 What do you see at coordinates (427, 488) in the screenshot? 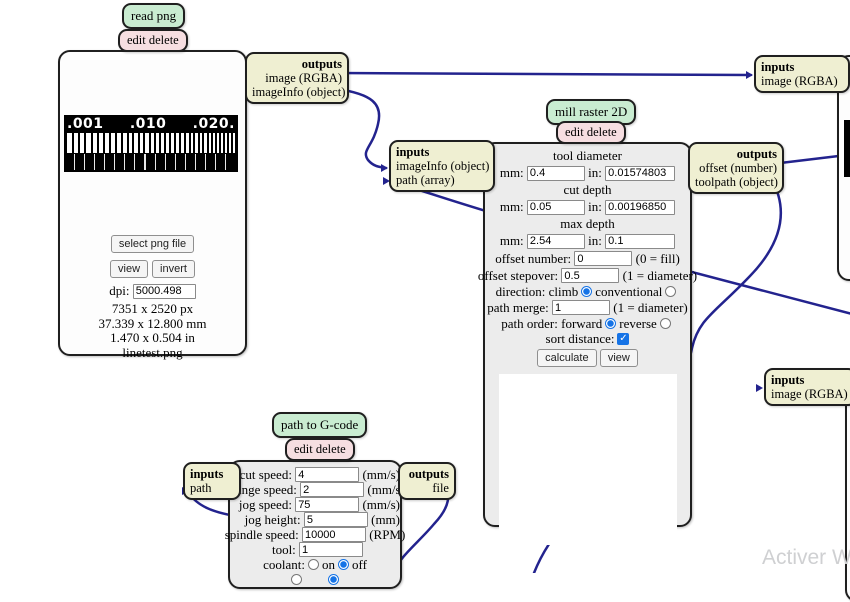
I see `output-file: file` at bounding box center [427, 488].